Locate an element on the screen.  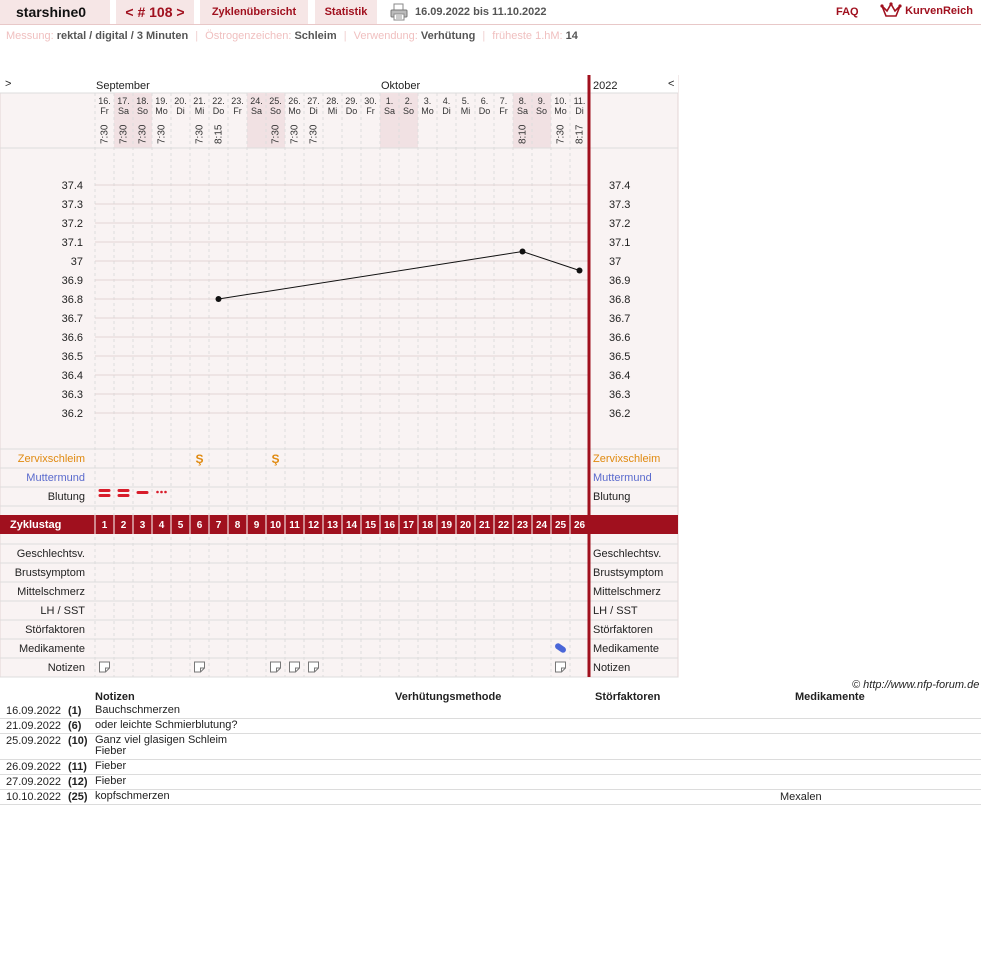
cycle-day-number: 2 is located at coordinates (124, 525).